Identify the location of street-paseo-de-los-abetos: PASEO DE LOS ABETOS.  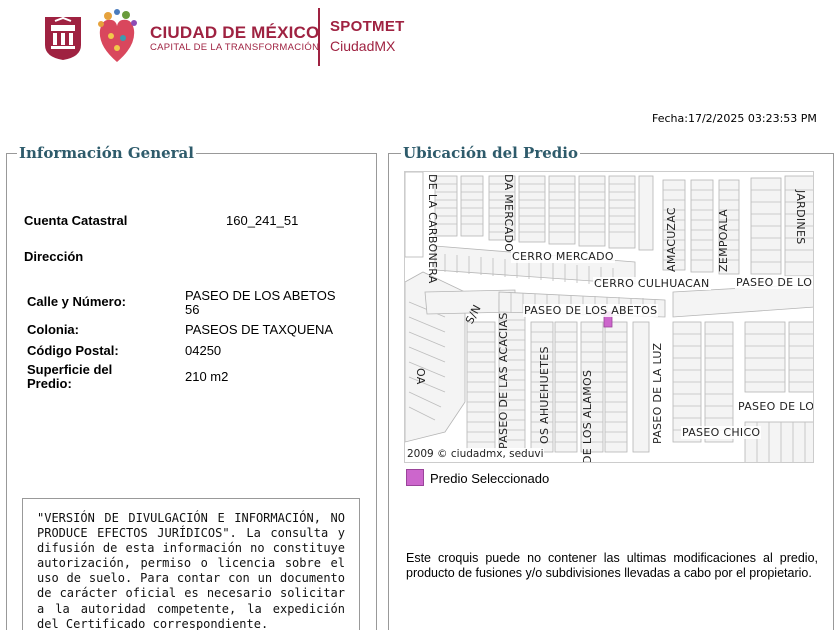
(591, 310).